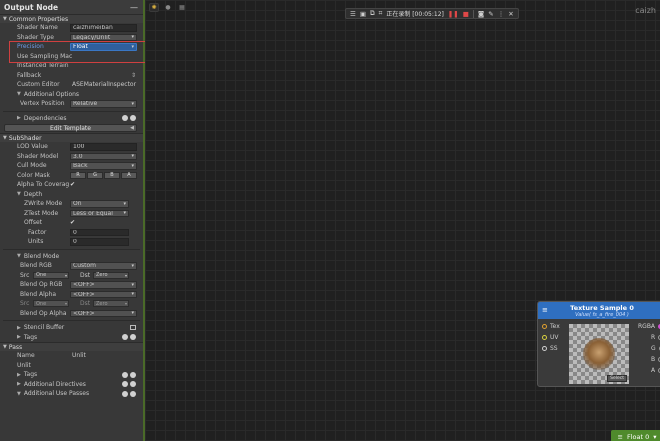  Describe the element at coordinates (635, 435) in the screenshot. I see `float-node: ≡ Float 0 ▾` at that location.